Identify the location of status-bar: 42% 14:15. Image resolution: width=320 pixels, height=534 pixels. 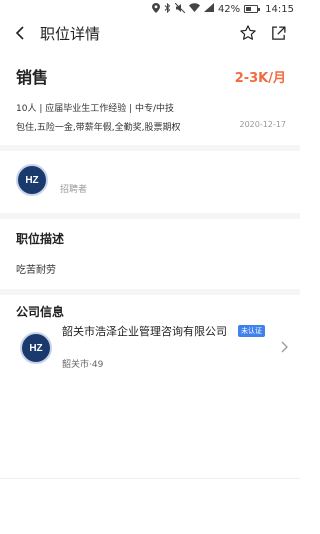
(150, 9).